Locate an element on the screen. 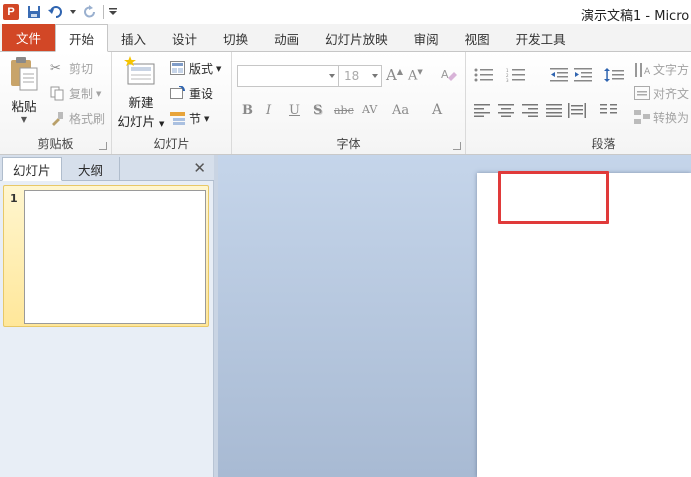  font-size-dropdown-icon is located at coordinates (375, 76).